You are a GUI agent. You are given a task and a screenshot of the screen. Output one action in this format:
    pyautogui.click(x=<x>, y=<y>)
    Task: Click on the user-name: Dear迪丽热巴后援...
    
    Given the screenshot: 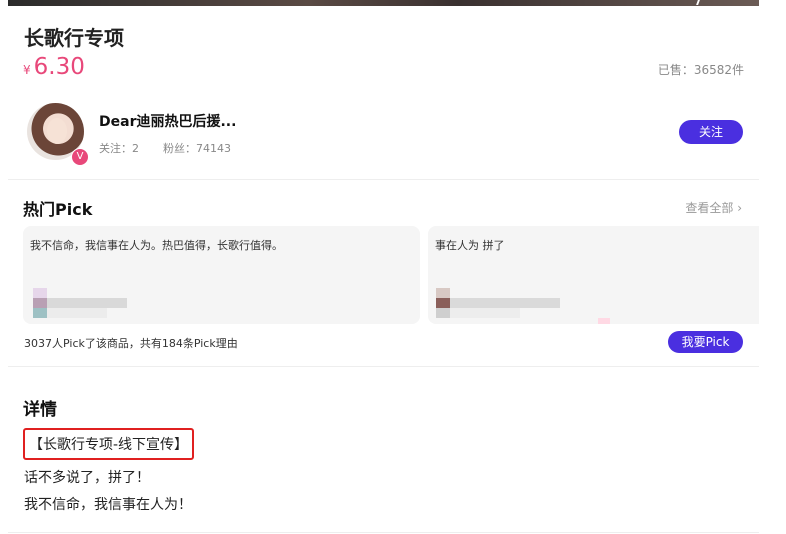 What is the action you would take?
    pyautogui.click(x=167, y=121)
    